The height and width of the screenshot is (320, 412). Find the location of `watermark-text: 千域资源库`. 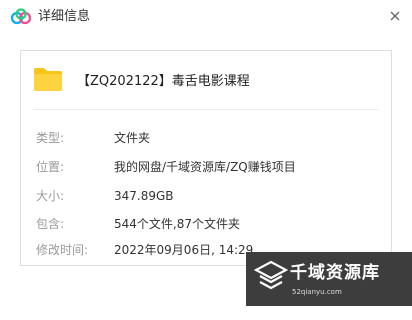

watermark-text: 千域资源库 is located at coordinates (335, 273).